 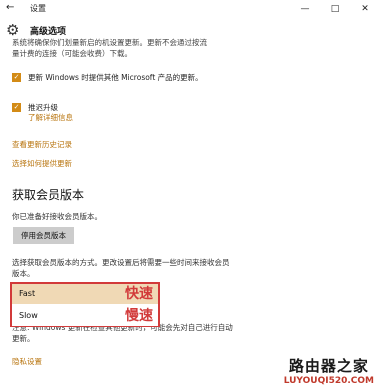 I want to click on watermark-title: 路由器之家, so click(x=328, y=366).